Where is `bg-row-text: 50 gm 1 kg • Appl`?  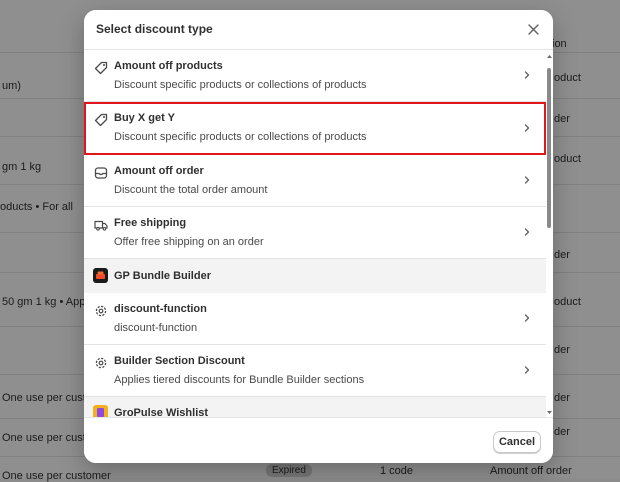 bg-row-text: 50 gm 1 kg • Appl is located at coordinates (45, 302).